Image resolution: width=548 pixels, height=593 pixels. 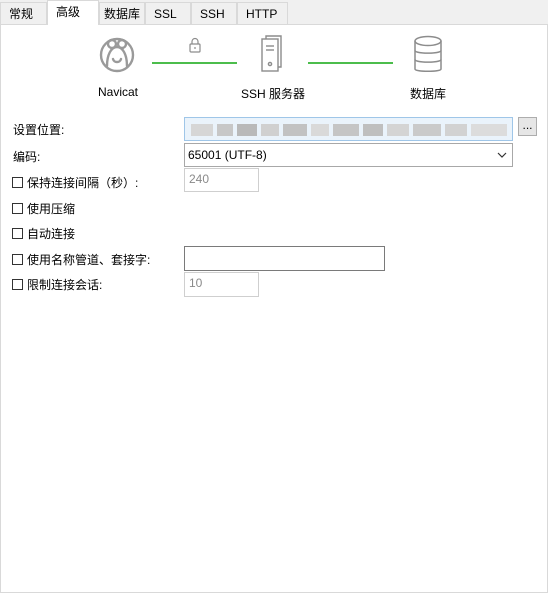 What do you see at coordinates (17, 233) in the screenshot?
I see `autoconnect-checkbox` at bounding box center [17, 233].